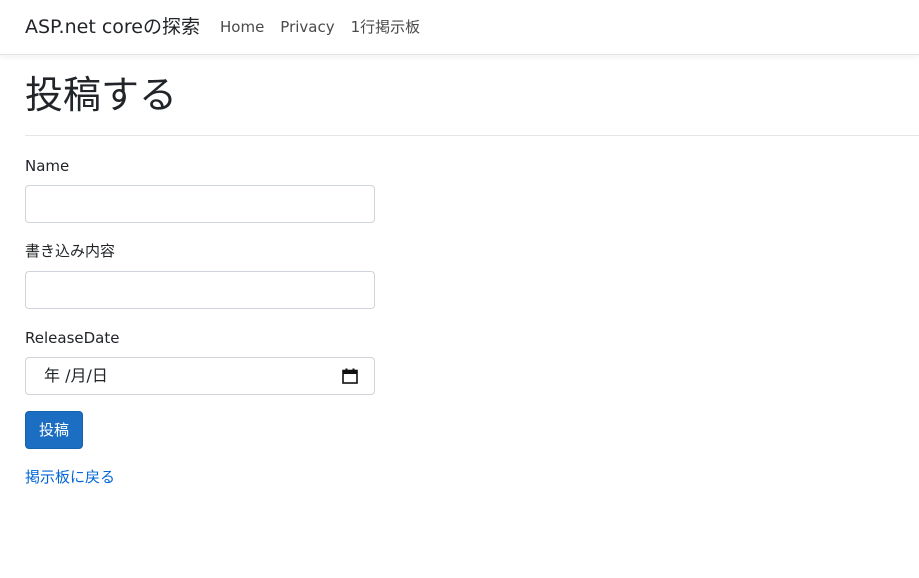 The image size is (919, 578). I want to click on release-date-placeholder: 年 /月/日, so click(76, 375).